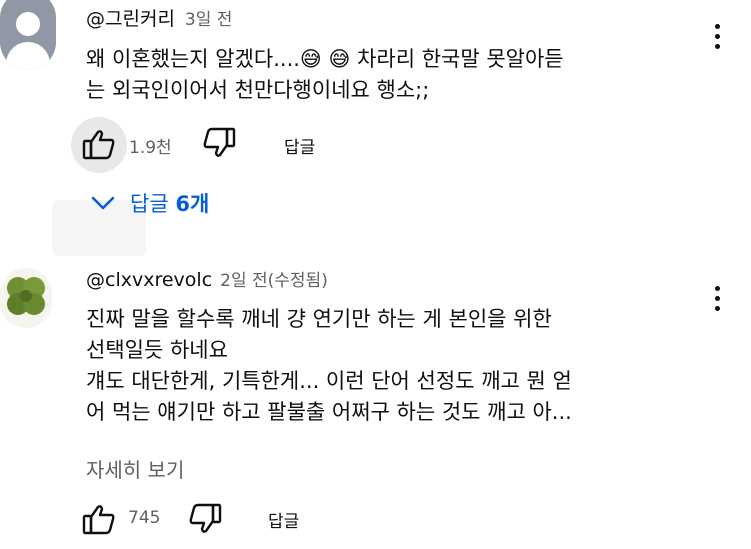 Image resolution: width=751 pixels, height=549 pixels. I want to click on comment-header: @그린커리 3일 전, so click(159, 17).